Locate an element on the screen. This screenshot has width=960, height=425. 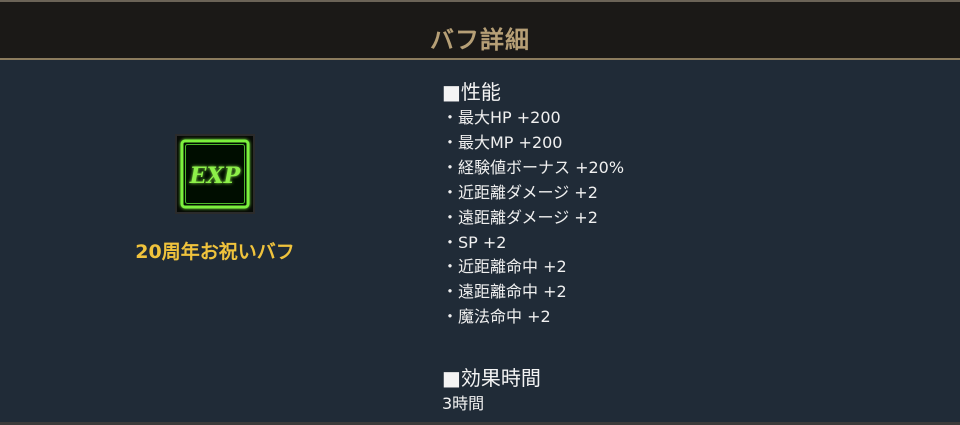
stat-item: ・遠距離ダメージ +2 is located at coordinates (520, 217).